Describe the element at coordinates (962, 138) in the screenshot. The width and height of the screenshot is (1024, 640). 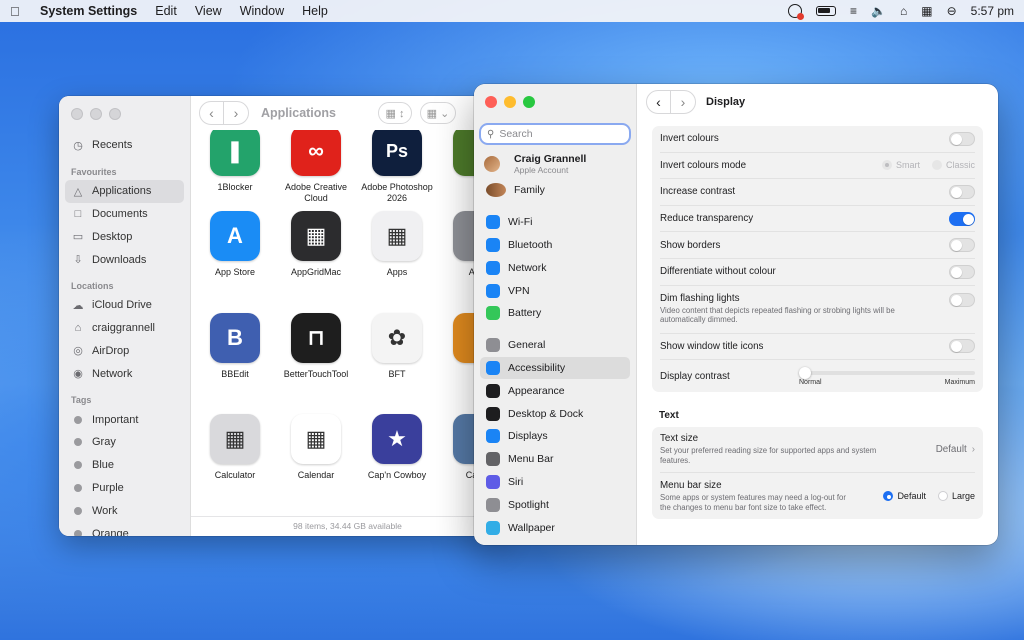
I see `invert-colours-toggle` at that location.